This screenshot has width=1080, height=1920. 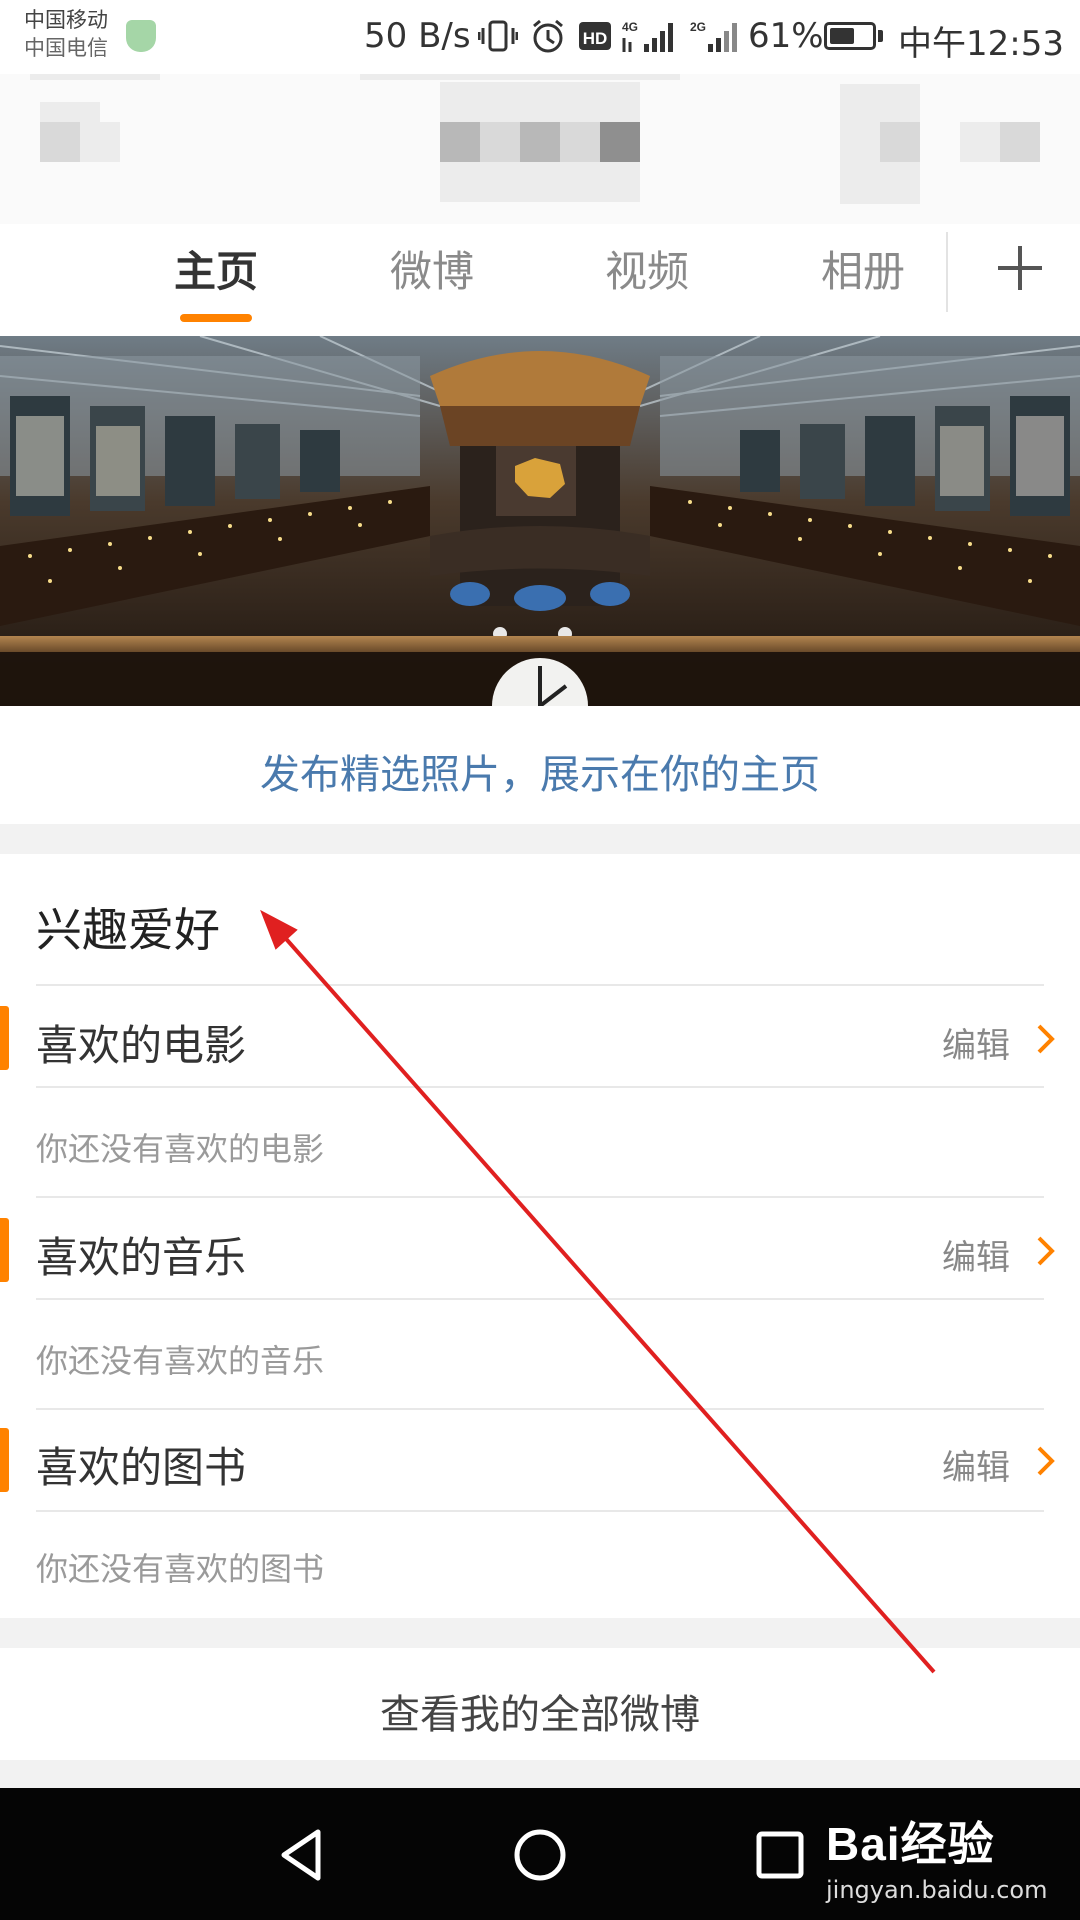 What do you see at coordinates (141, 36) in the screenshot?
I see `security-shield-icon` at bounding box center [141, 36].